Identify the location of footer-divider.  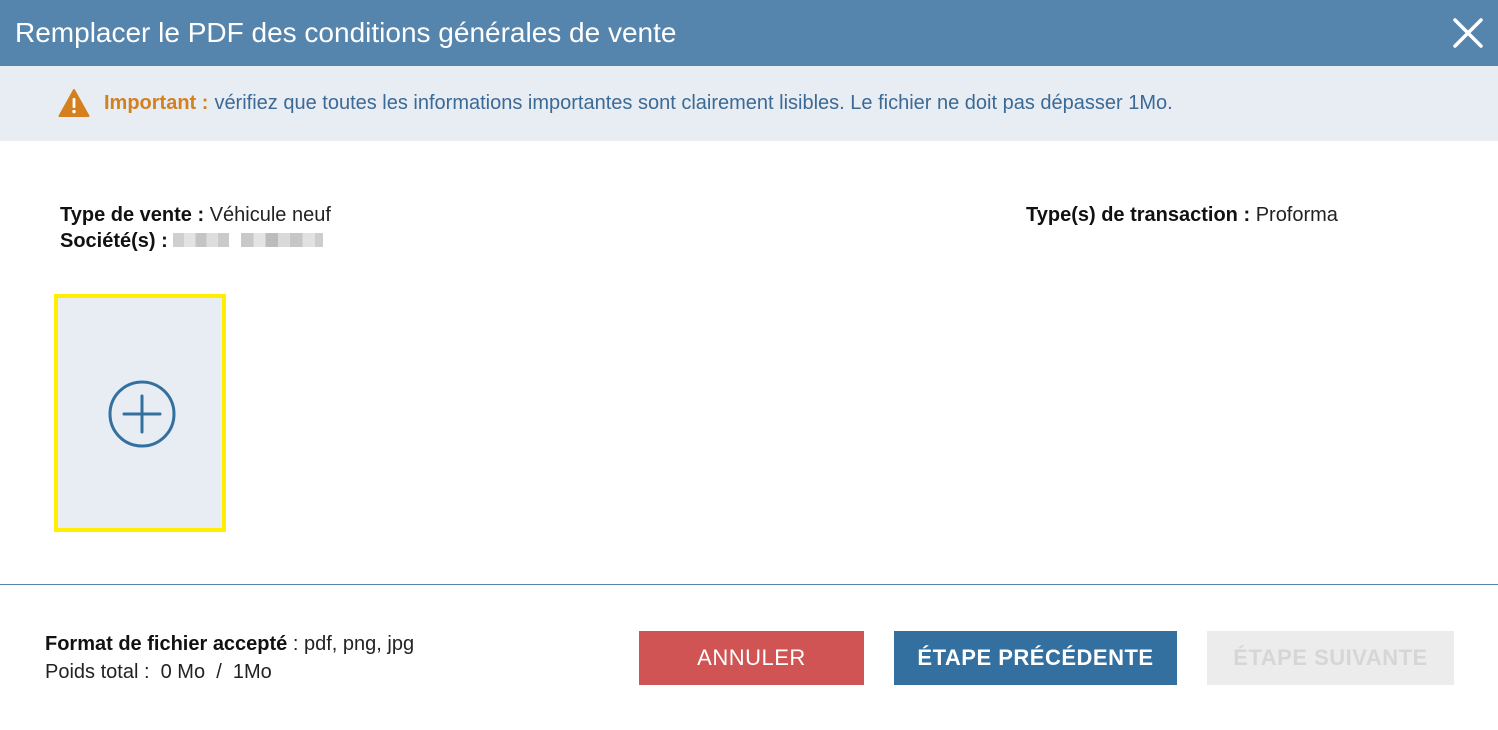
(749, 584).